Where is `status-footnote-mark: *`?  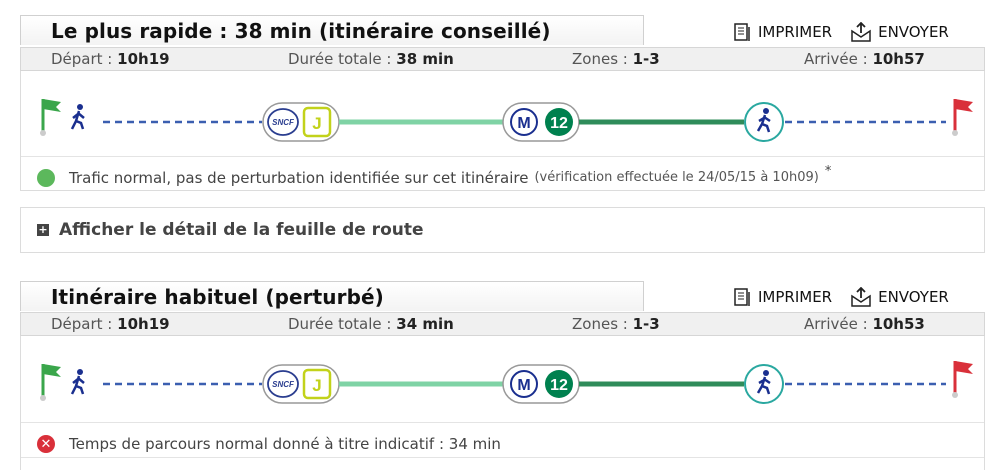 status-footnote-mark: * is located at coordinates (828, 171).